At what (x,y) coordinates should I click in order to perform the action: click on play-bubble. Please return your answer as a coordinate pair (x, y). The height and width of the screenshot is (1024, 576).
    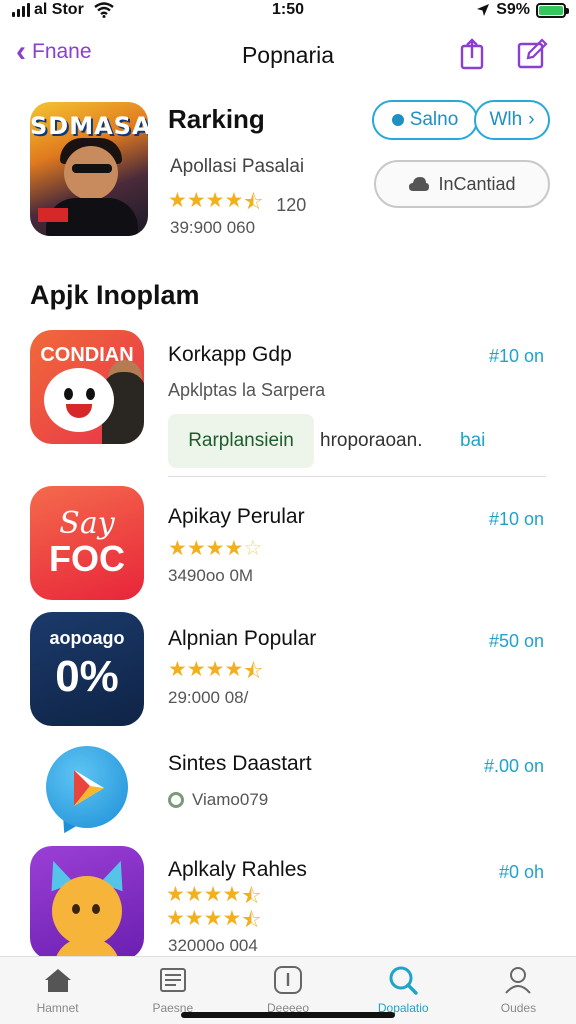
    Looking at the image, I should click on (87, 787).